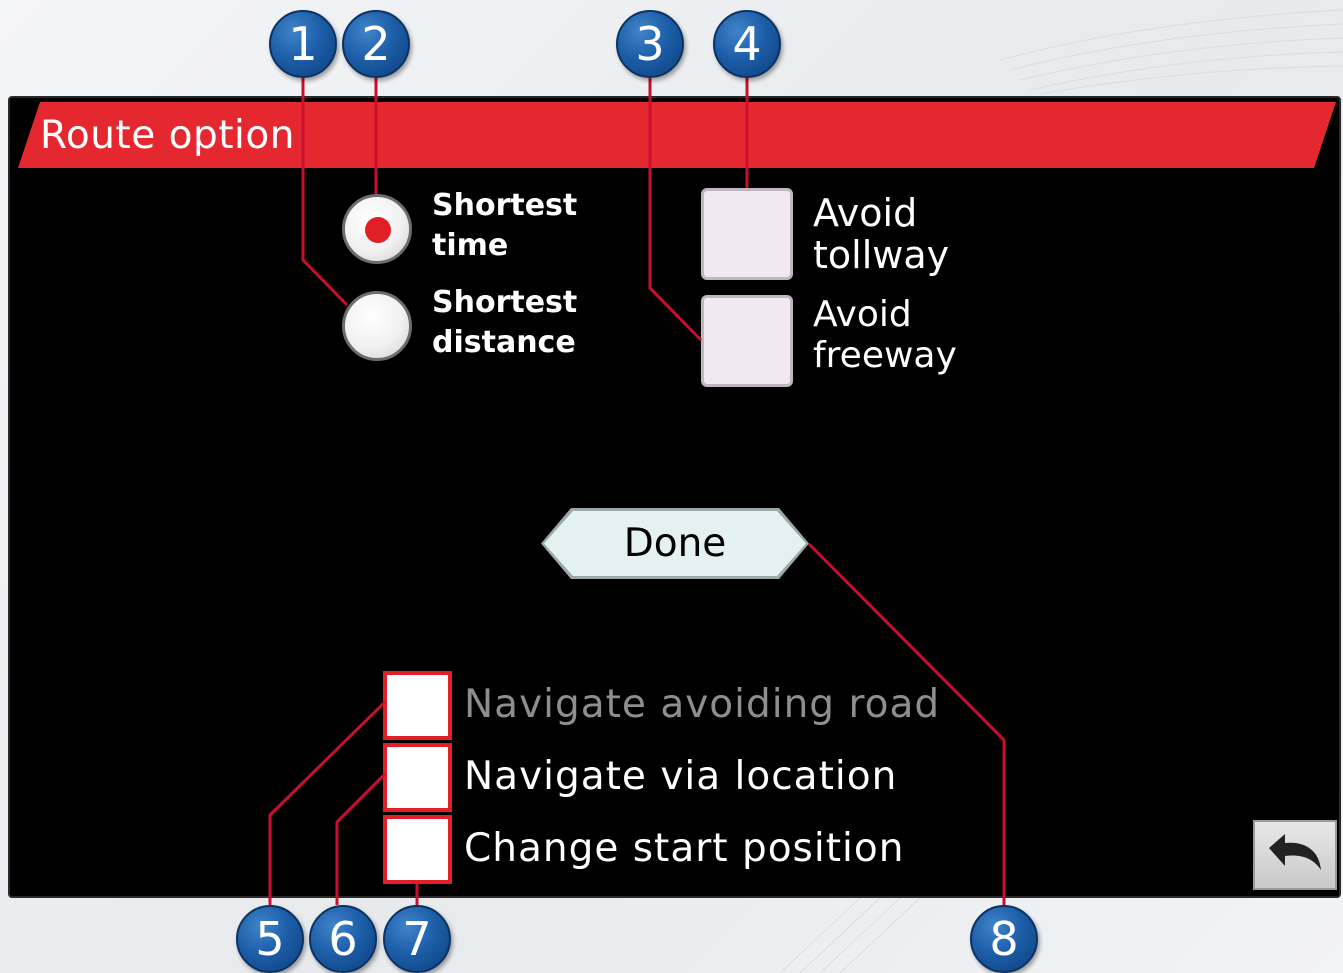 The image size is (1343, 973). Describe the element at coordinates (343, 939) in the screenshot. I see `callout-6: 6` at that location.